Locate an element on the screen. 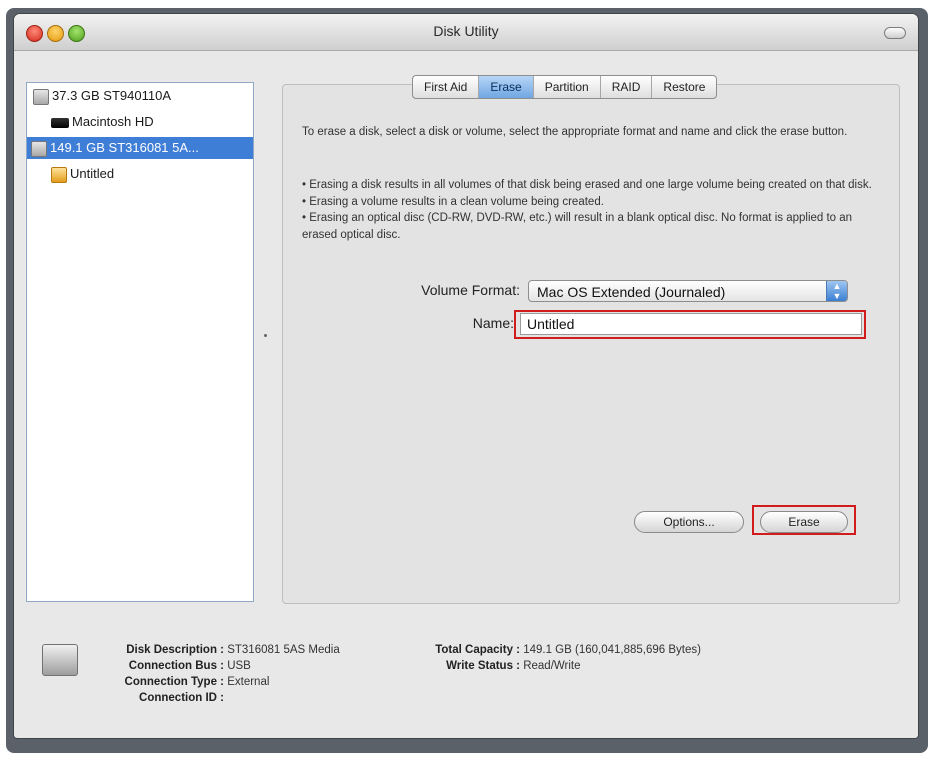  volume-format-label: Volume Format: is located at coordinates (470, 290).